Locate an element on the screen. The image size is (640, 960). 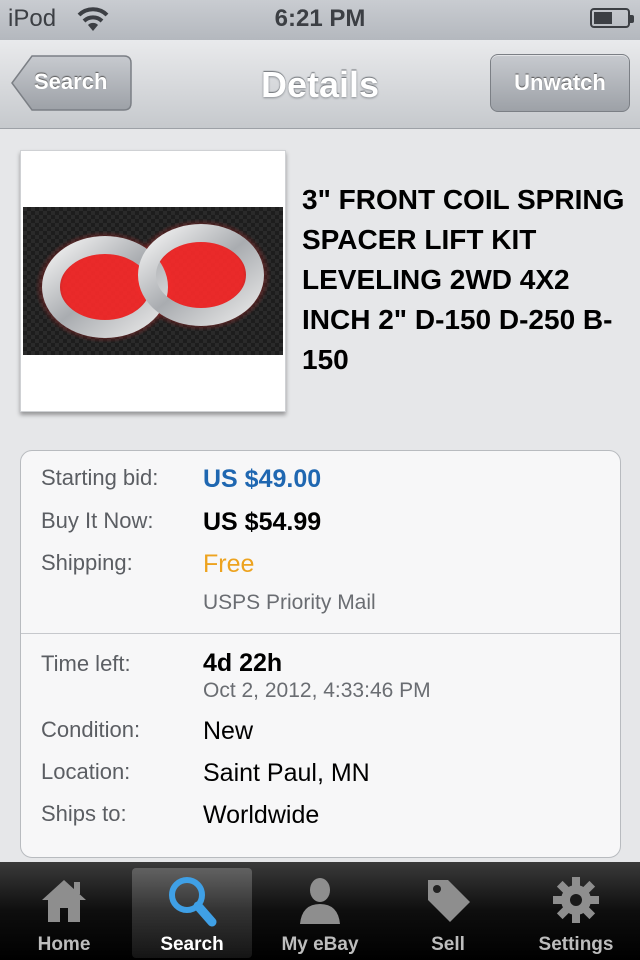
divider is located at coordinates (320, 633).